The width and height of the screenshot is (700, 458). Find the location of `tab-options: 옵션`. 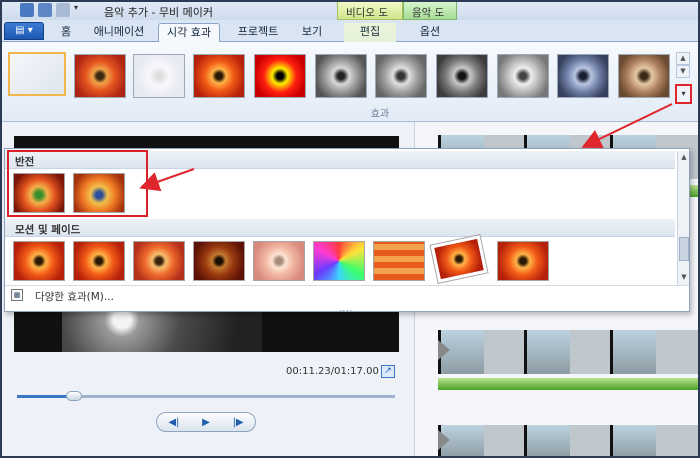

tab-options: 옵션 is located at coordinates (430, 32).